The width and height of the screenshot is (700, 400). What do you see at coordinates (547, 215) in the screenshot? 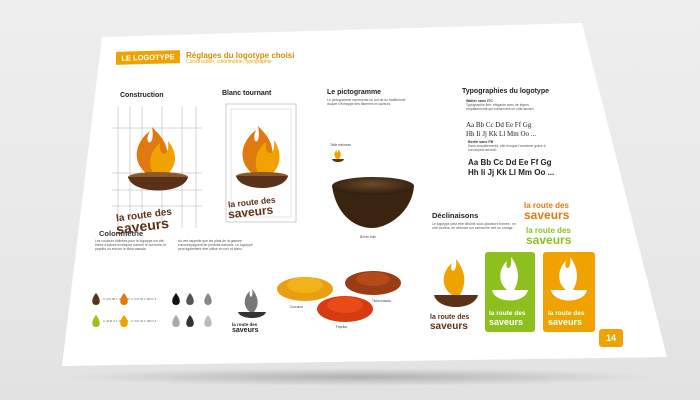
I see `orange-logo-line2: saveurs` at bounding box center [547, 215].